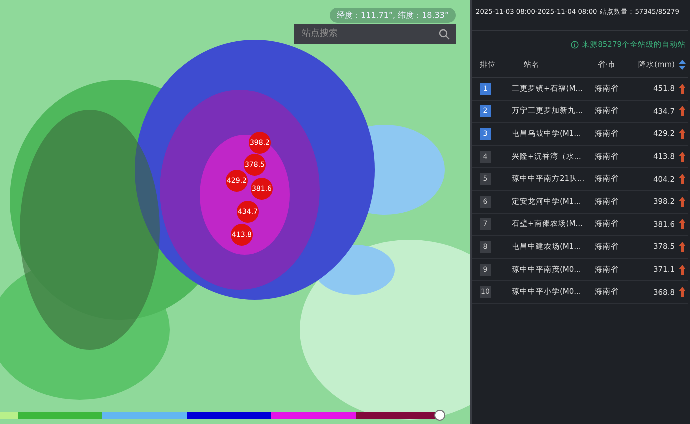 This screenshot has width=690, height=424. Describe the element at coordinates (393, 15) in the screenshot. I see `coordinates-label: 经度：111.71°, 纬度：18.33°` at that location.